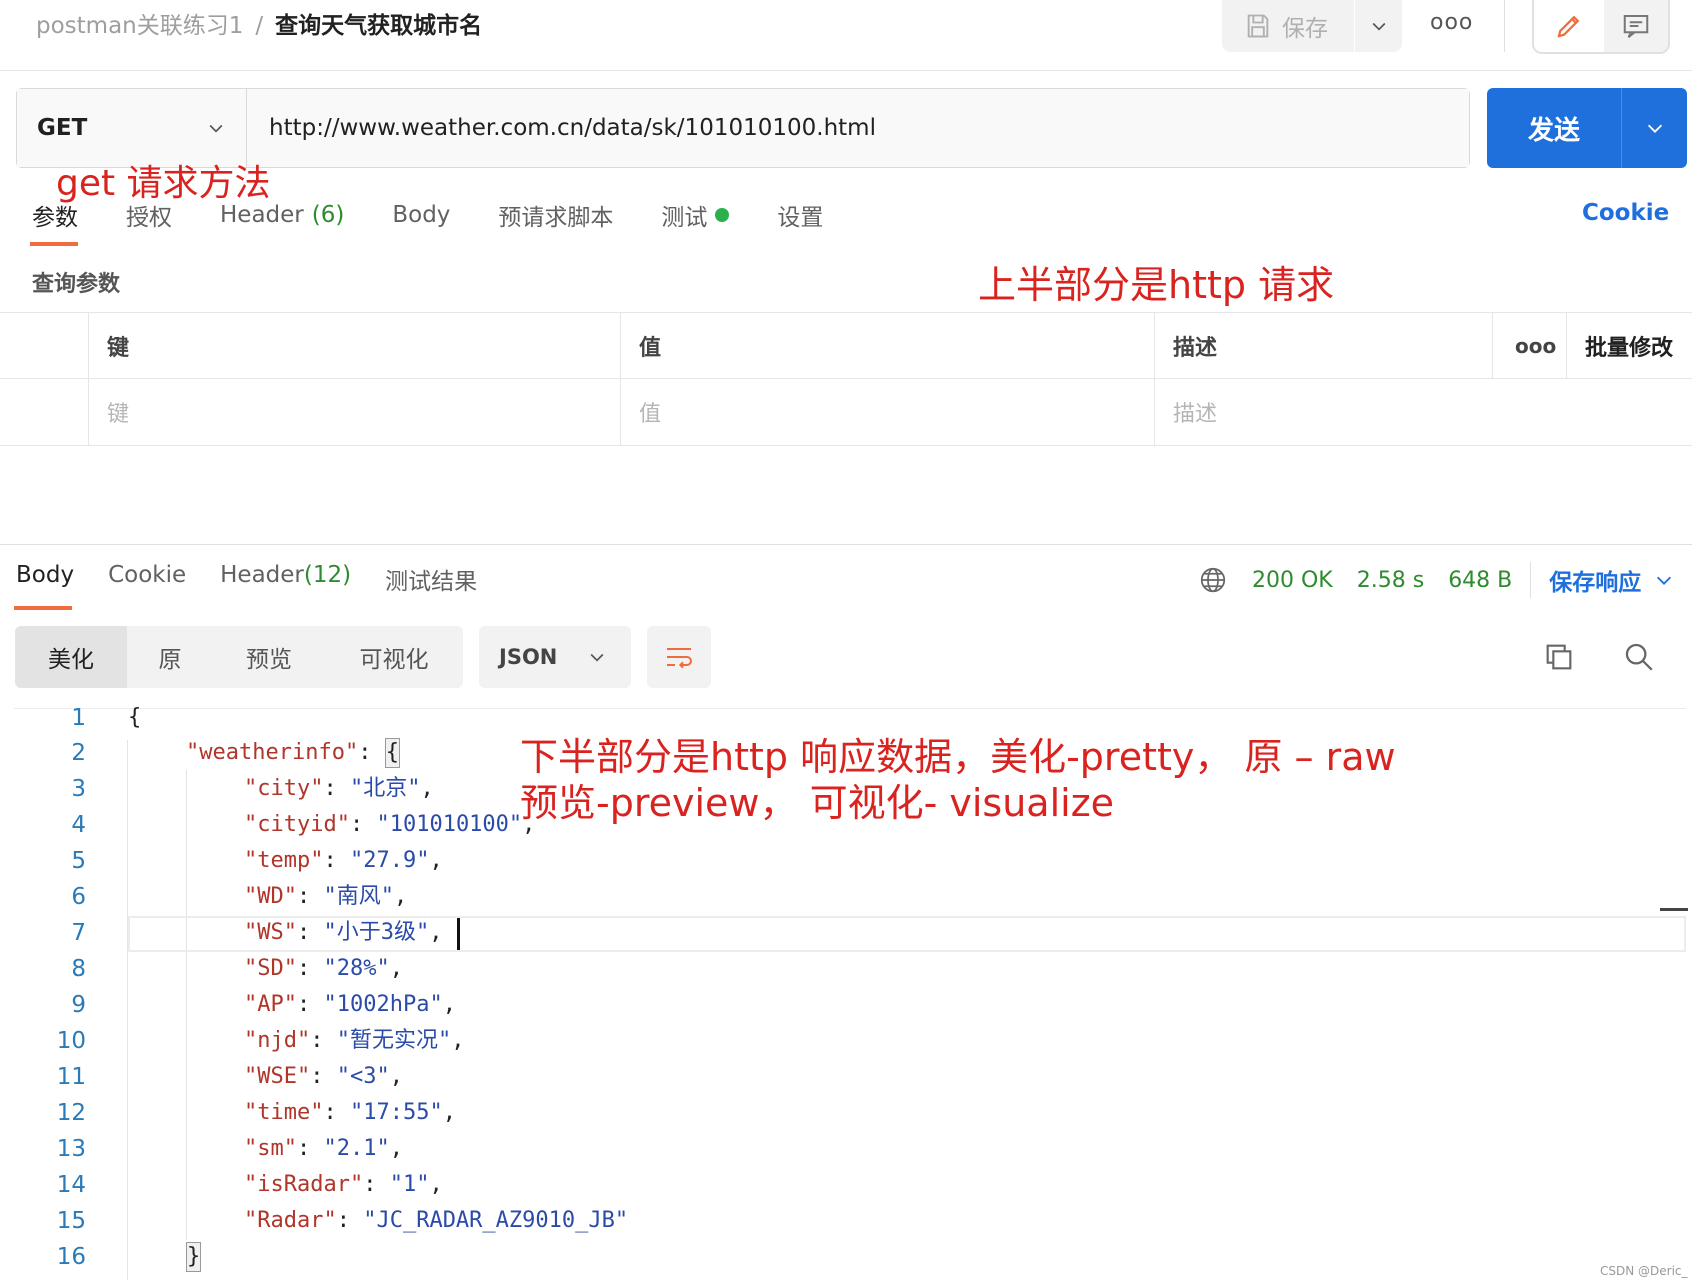 The width and height of the screenshot is (1692, 1286). What do you see at coordinates (194, 1257) in the screenshot?
I see `json-brace-matched: }` at bounding box center [194, 1257].